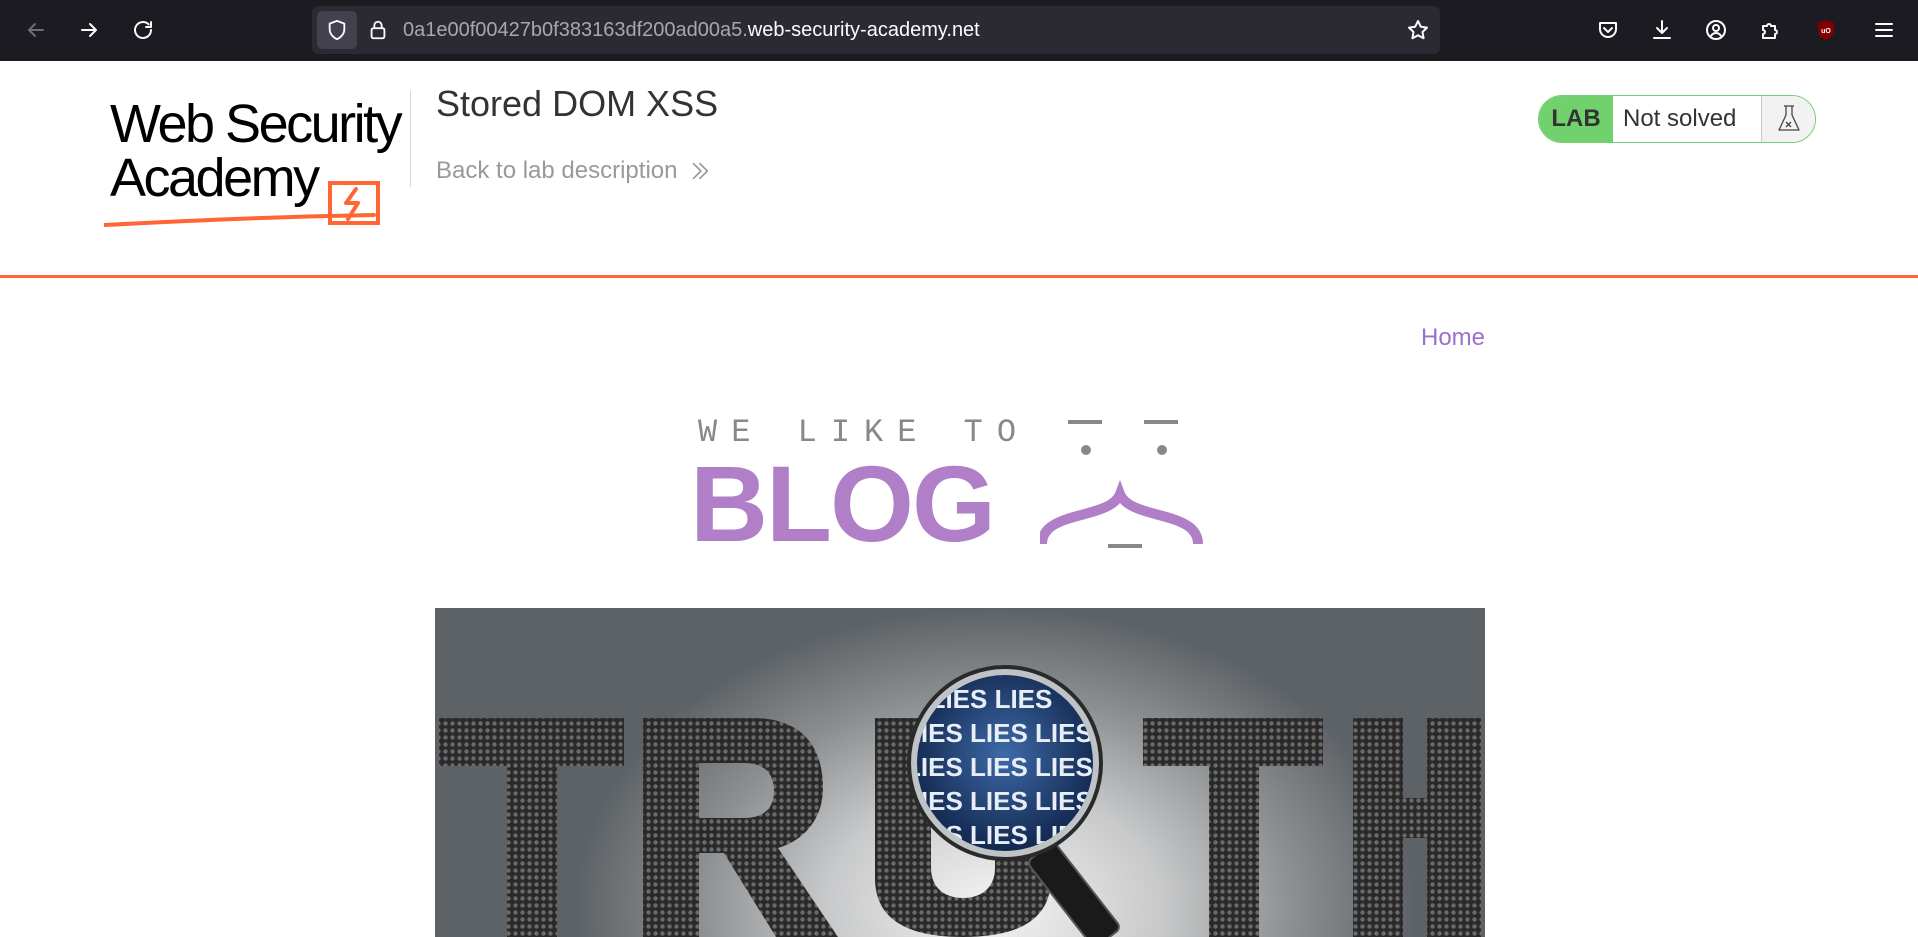  I want to click on account-button, so click(1716, 30).